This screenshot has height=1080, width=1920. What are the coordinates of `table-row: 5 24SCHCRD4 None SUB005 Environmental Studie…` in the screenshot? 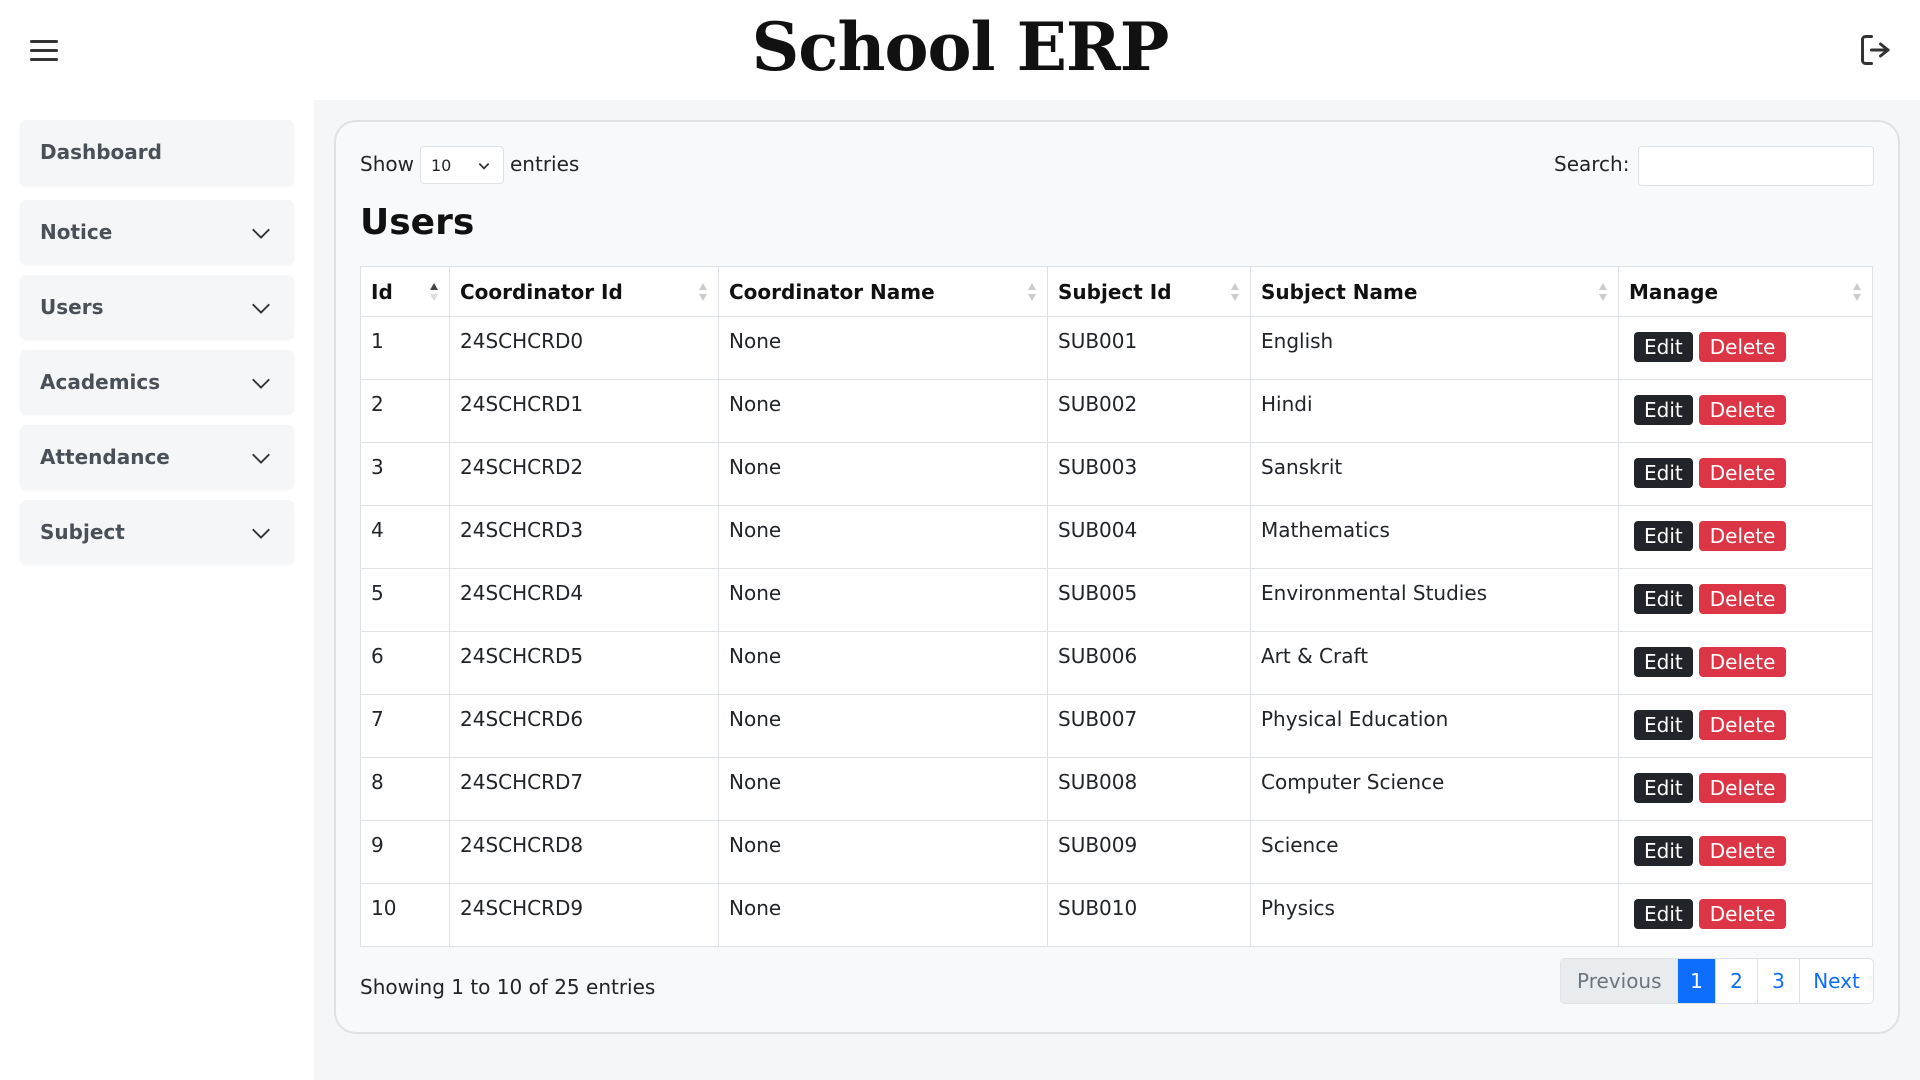 It's located at (1116, 600).